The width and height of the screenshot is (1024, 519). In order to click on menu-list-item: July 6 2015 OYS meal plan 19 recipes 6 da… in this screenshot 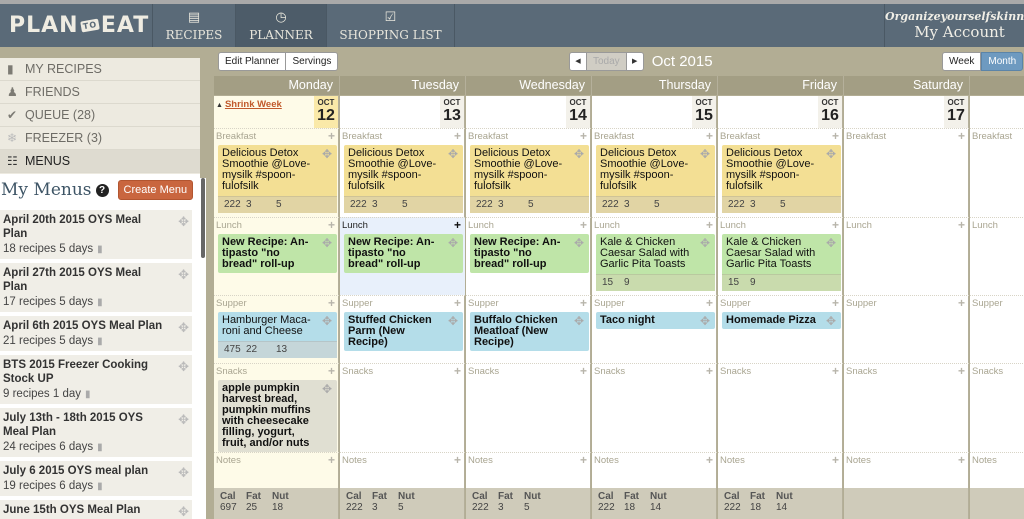, I will do `click(96, 478)`.